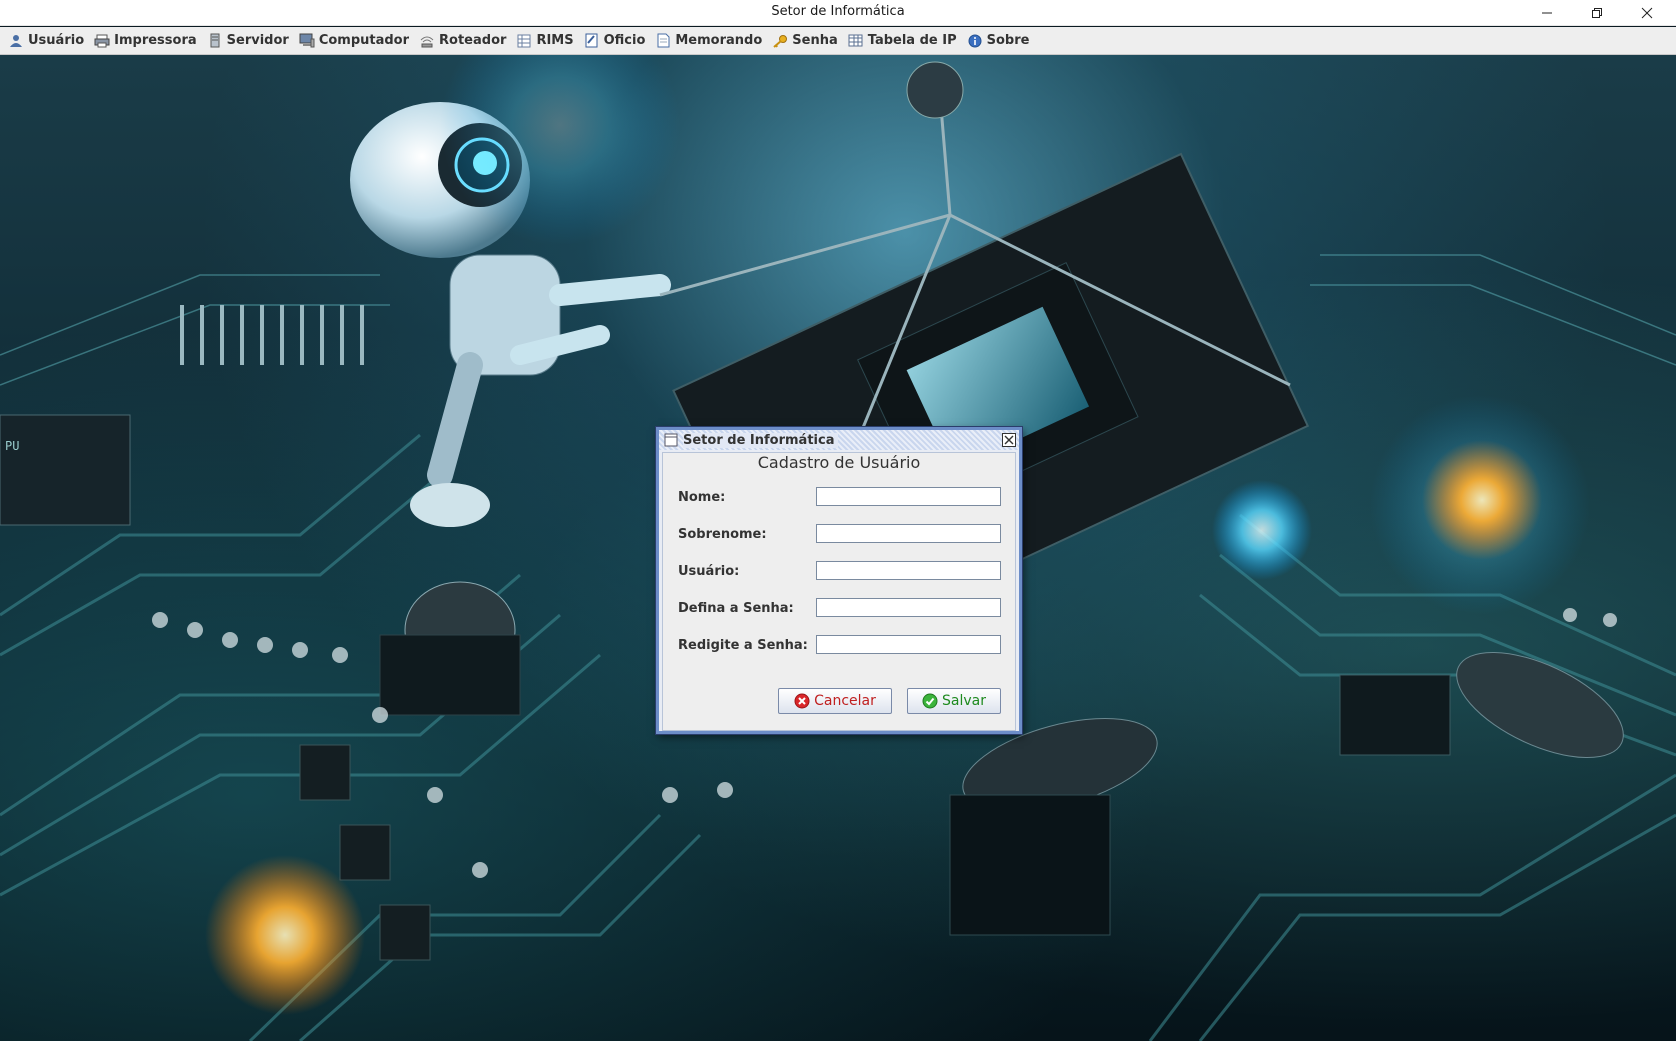  I want to click on menu-sobre-label: Sobre, so click(1008, 40).